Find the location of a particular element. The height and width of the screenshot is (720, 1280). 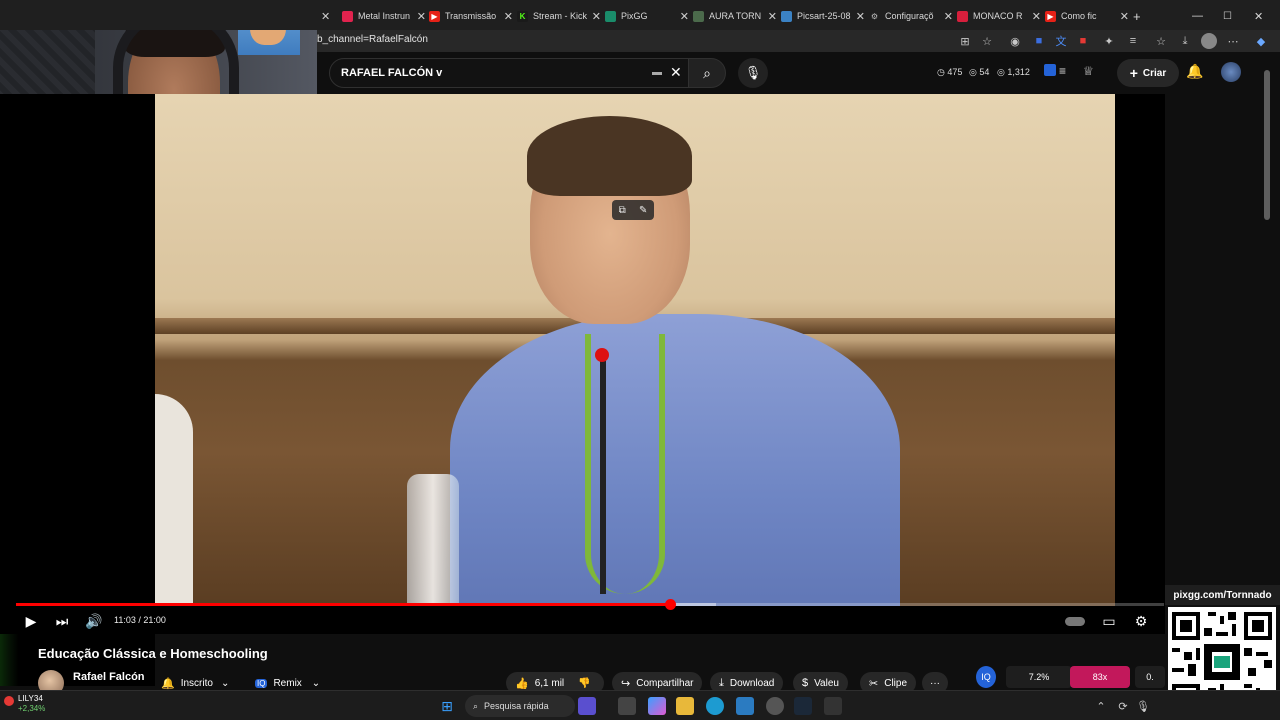

played-bar is located at coordinates (343, 604).